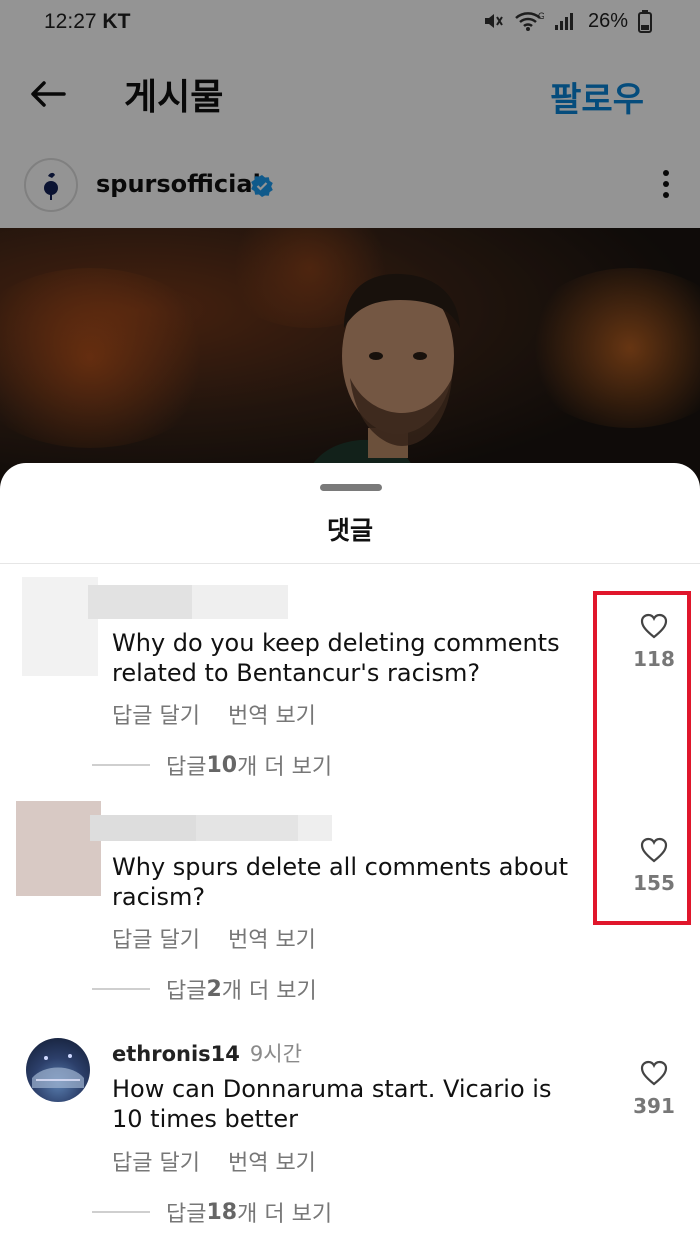 The width and height of the screenshot is (700, 1254). I want to click on sheet-title: 댓글, so click(349, 530).